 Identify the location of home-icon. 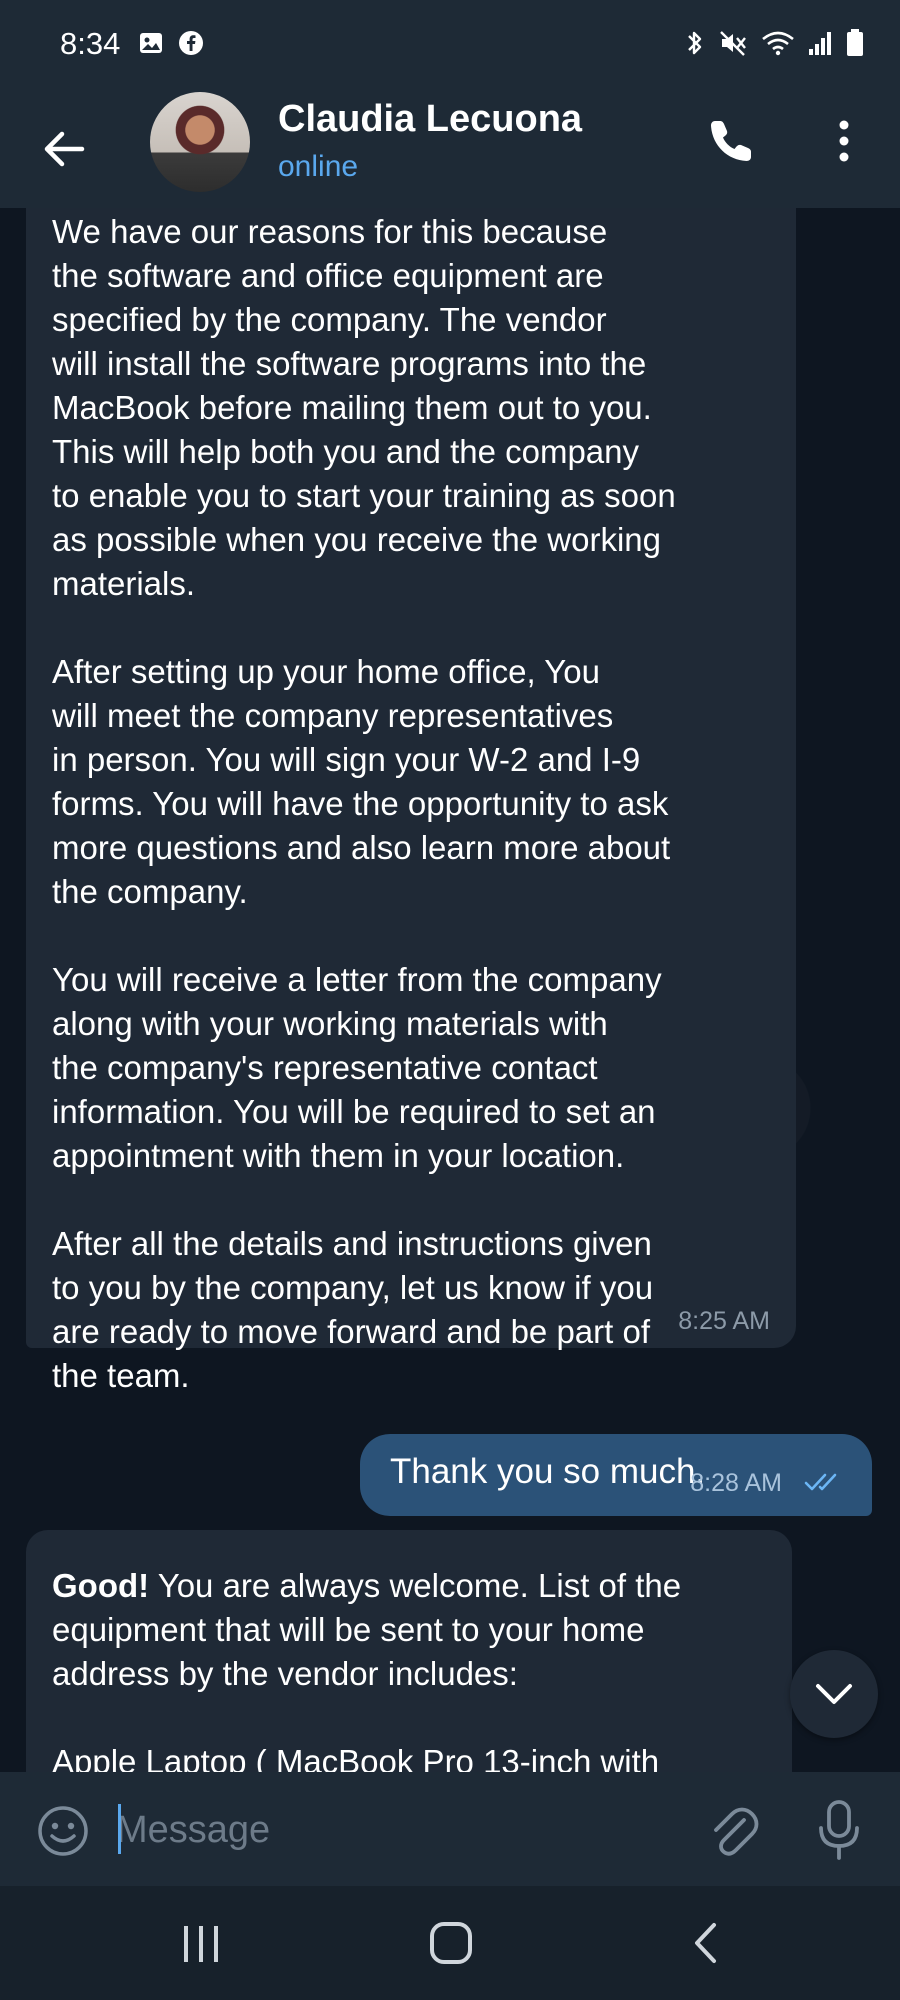
(451, 1943).